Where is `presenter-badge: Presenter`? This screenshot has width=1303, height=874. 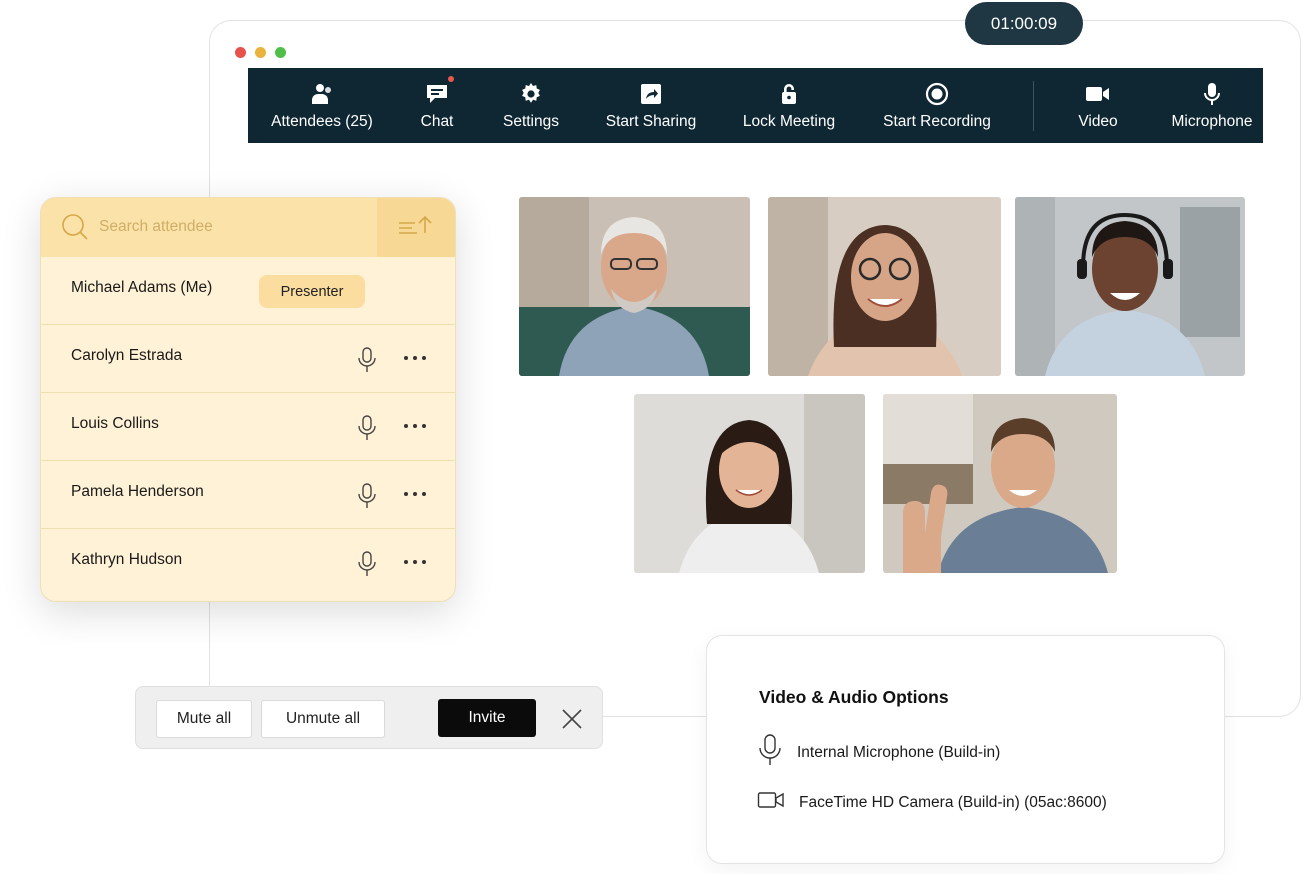 presenter-badge: Presenter is located at coordinates (312, 291).